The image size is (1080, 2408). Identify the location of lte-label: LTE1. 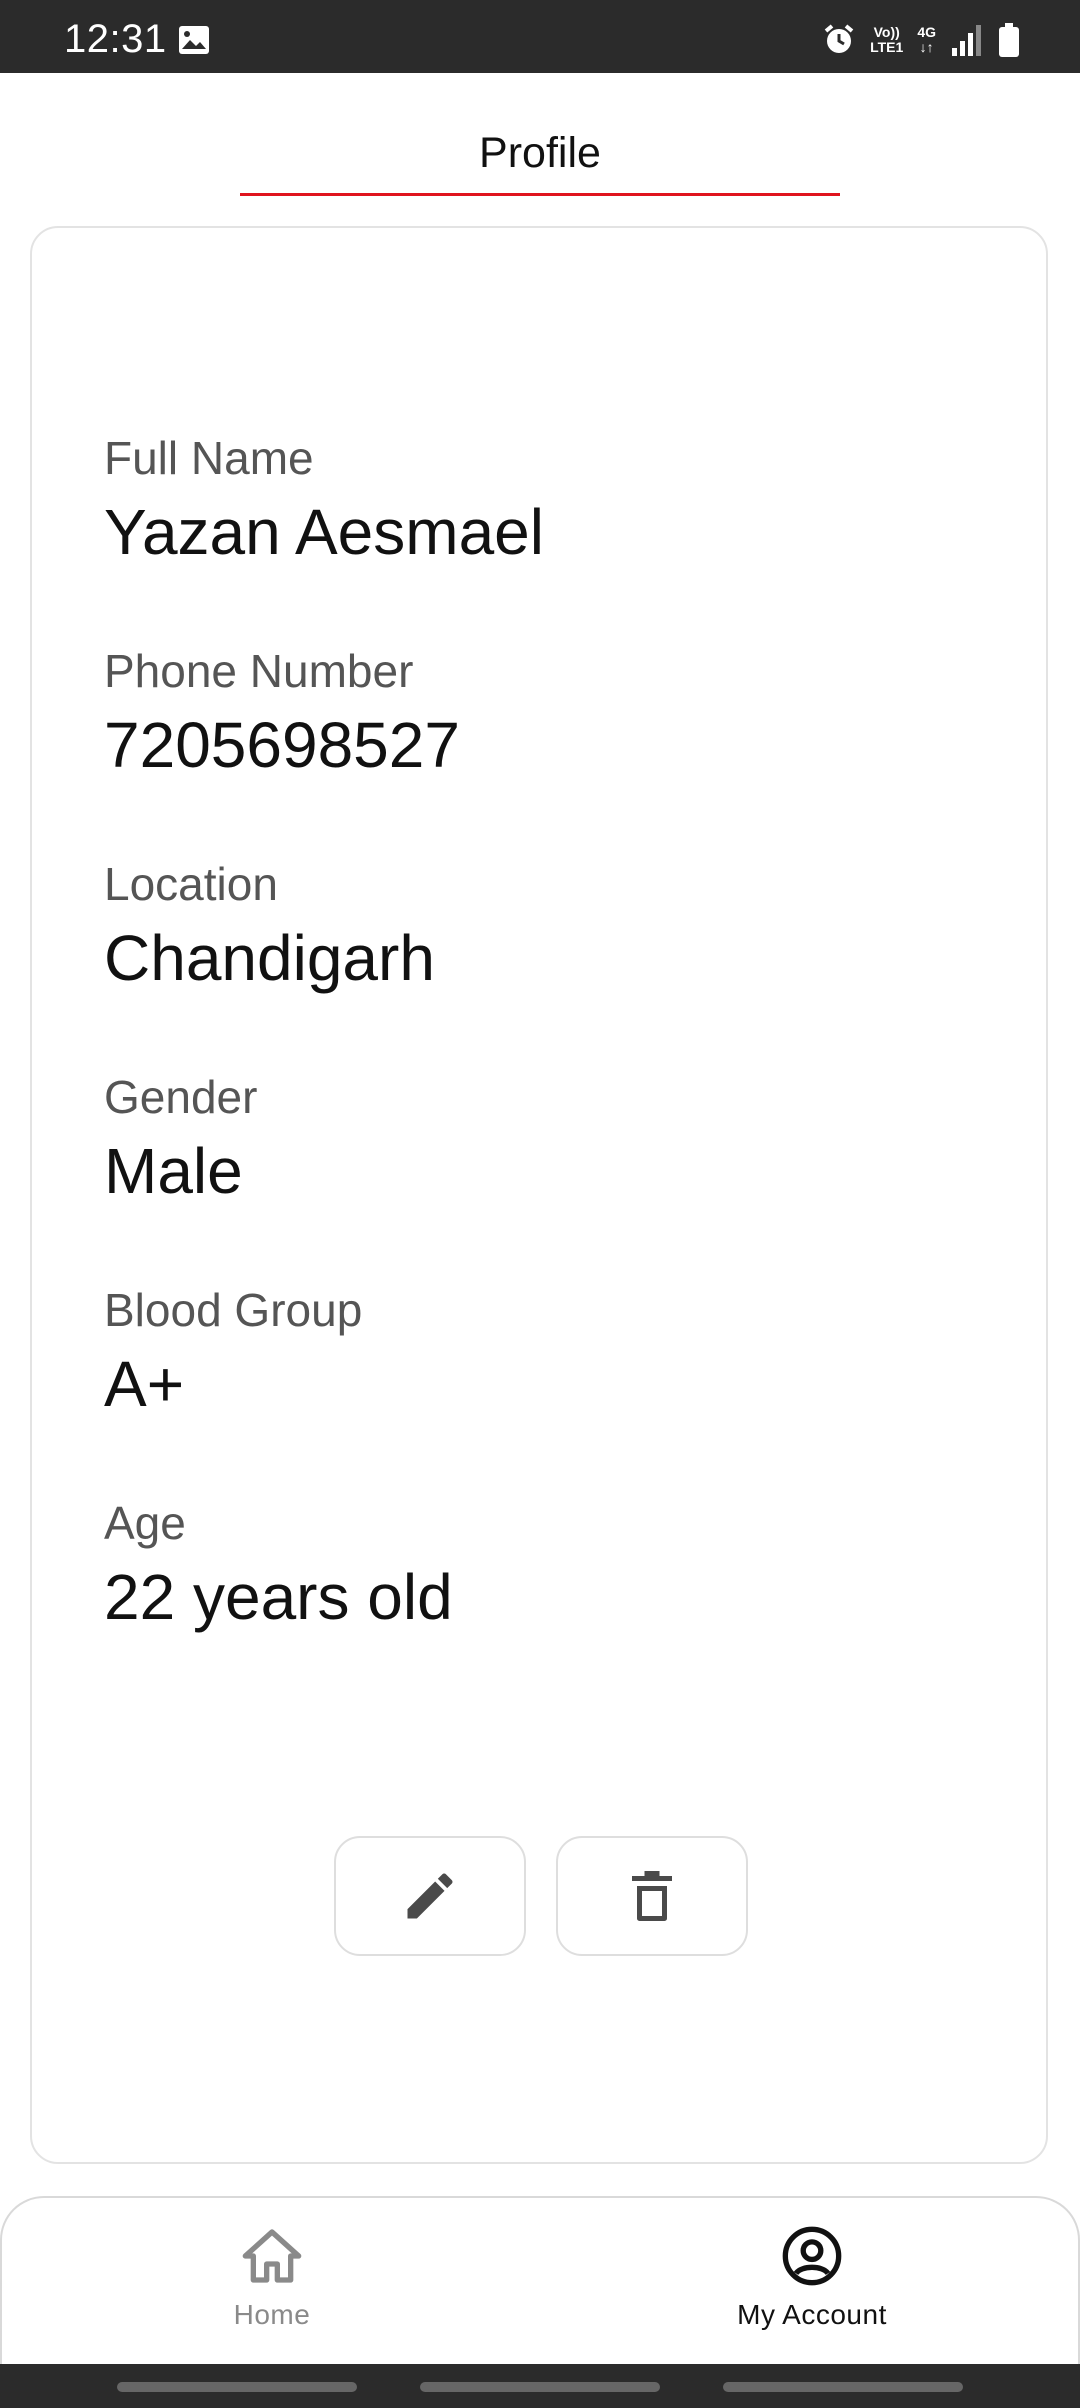
(887, 47).